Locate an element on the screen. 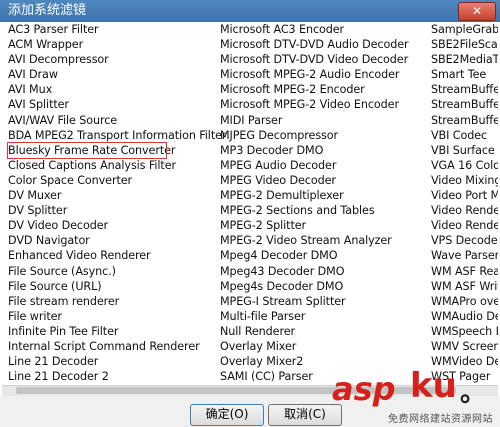 This screenshot has width=500, height=427. filter-list-item: Closed Captions Analysis Filter is located at coordinates (117, 165).